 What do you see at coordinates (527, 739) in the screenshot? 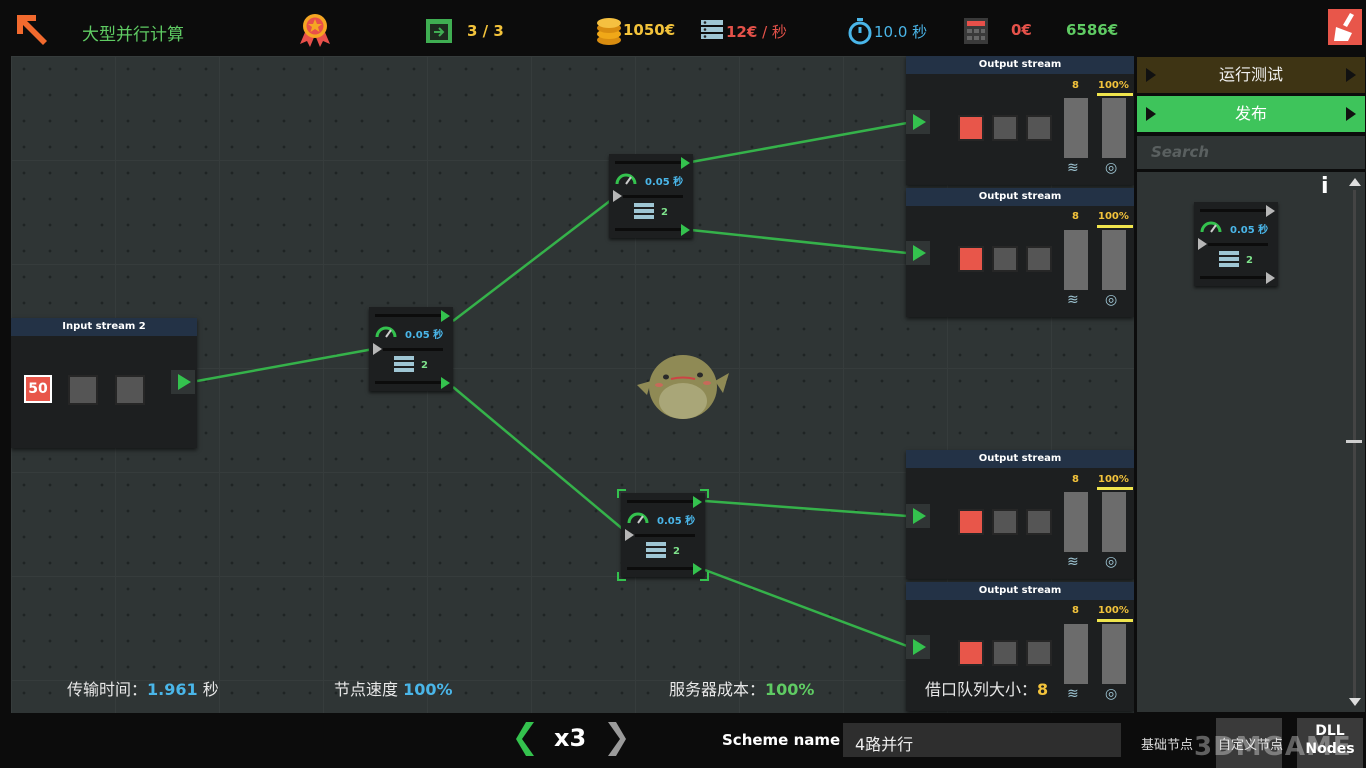
I see `speed-decrease-button` at bounding box center [527, 739].